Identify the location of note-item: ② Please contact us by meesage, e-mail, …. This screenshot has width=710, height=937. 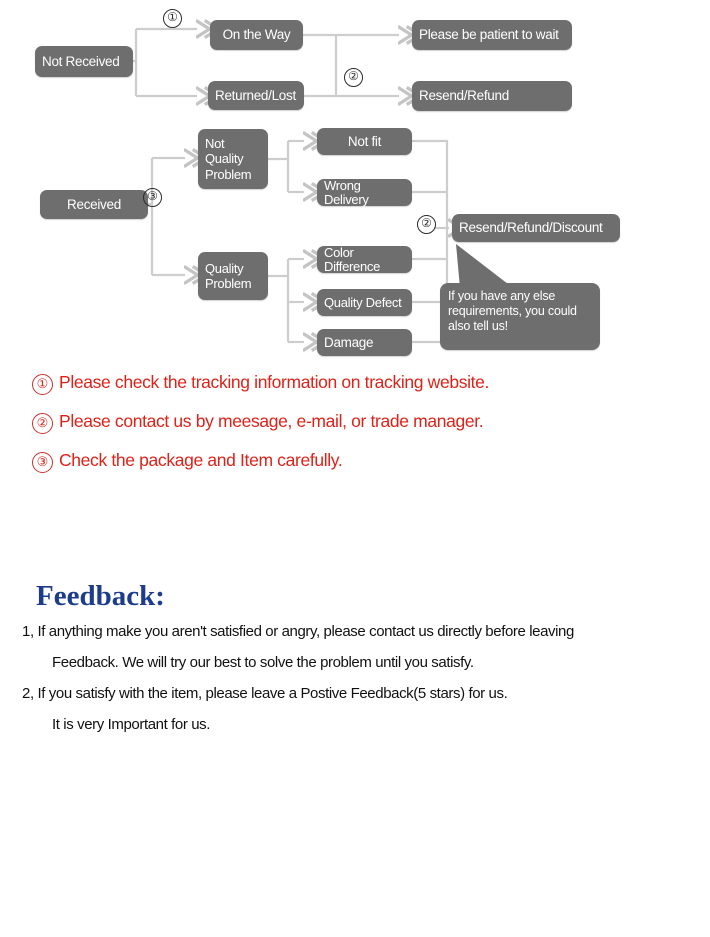
(355, 422).